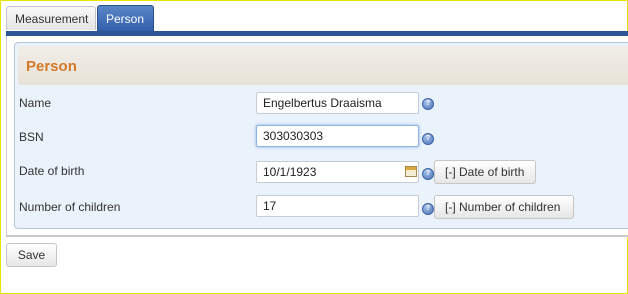 The width and height of the screenshot is (628, 294). Describe the element at coordinates (125, 18) in the screenshot. I see `tab-person: Person` at that location.